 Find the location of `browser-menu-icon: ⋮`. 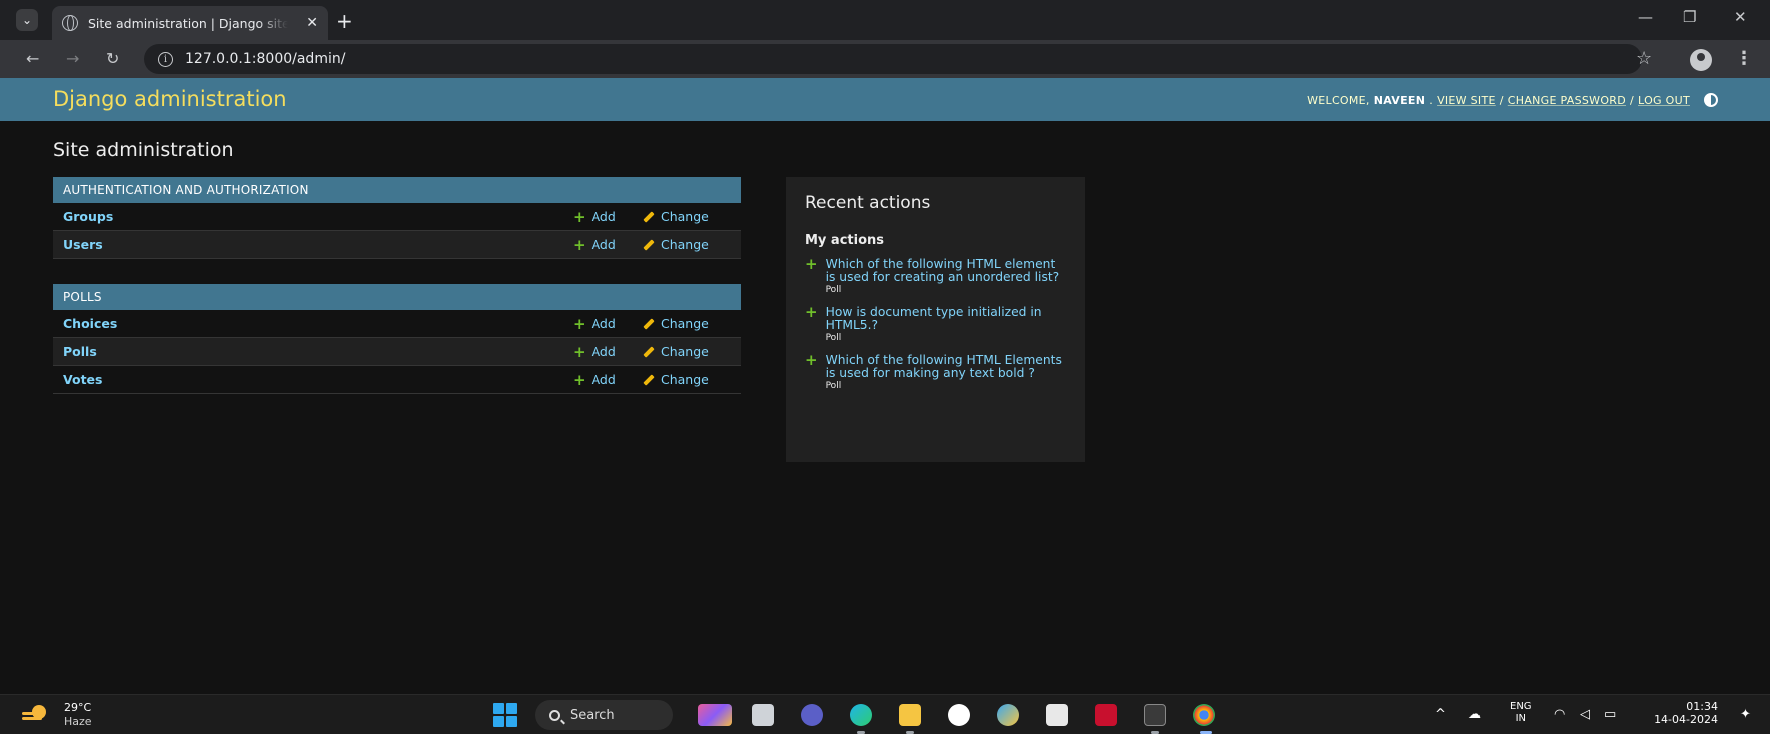

browser-menu-icon: ⋮ is located at coordinates (1744, 58).